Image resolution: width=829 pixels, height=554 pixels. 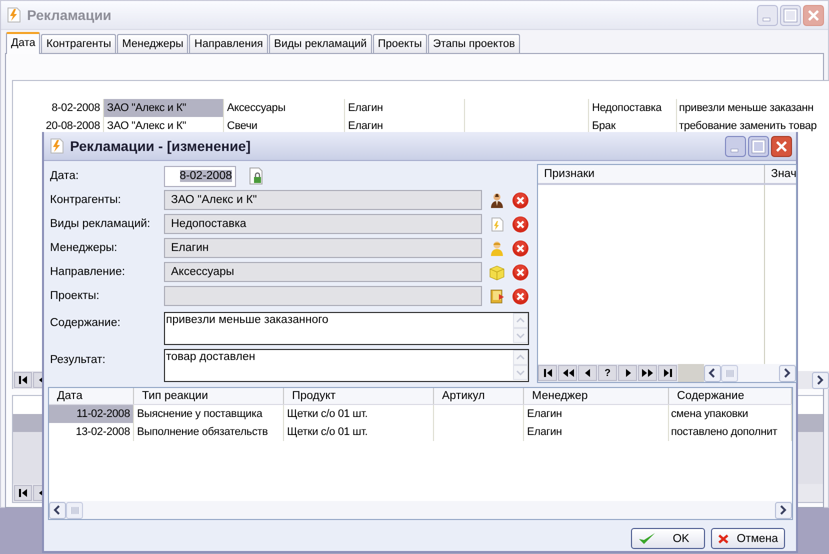 What do you see at coordinates (85, 200) in the screenshot?
I see `field-label: Контрагенты:` at bounding box center [85, 200].